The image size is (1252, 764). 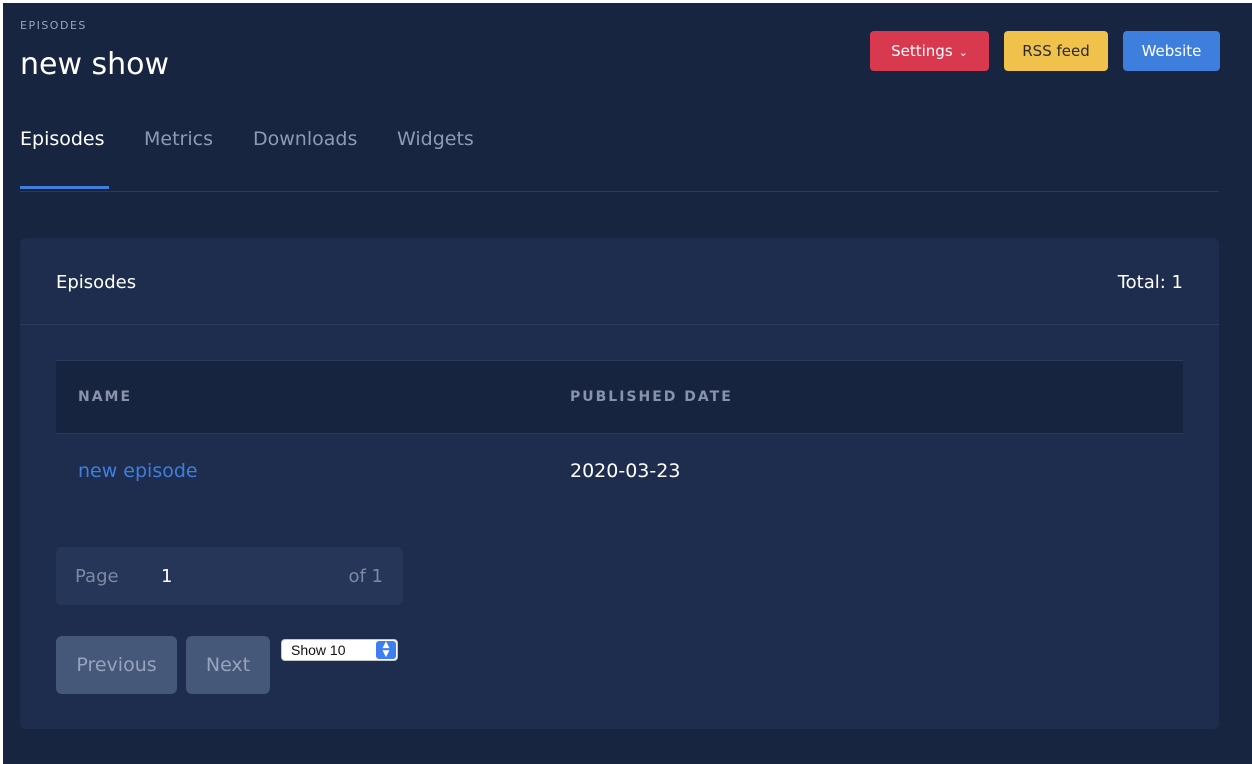 I want to click on card-title: Episodes, so click(x=96, y=282).